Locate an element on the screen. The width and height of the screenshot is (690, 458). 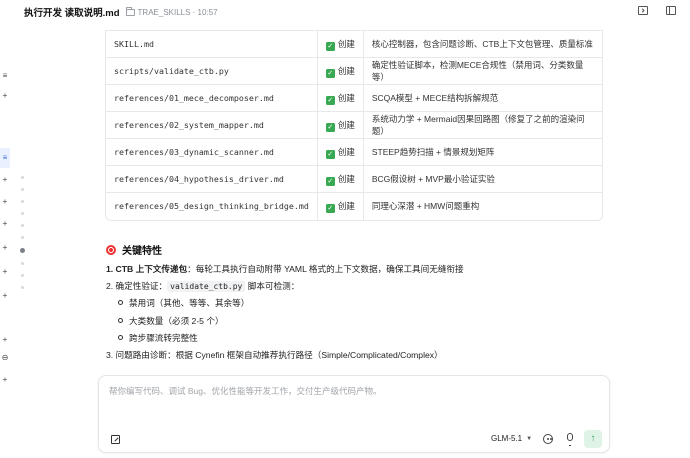
model-selector: GLM-5.1 ▼ is located at coordinates (511, 438).